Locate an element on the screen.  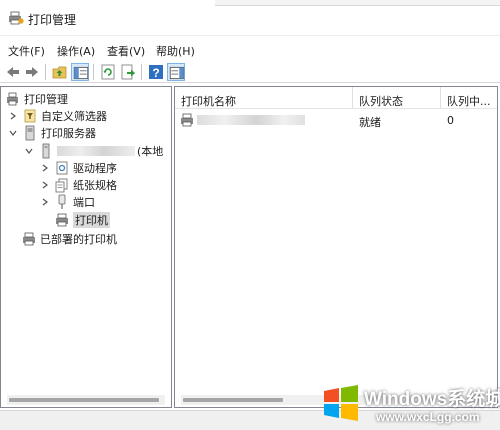
show-hide-tree-icon is located at coordinates (80, 72).